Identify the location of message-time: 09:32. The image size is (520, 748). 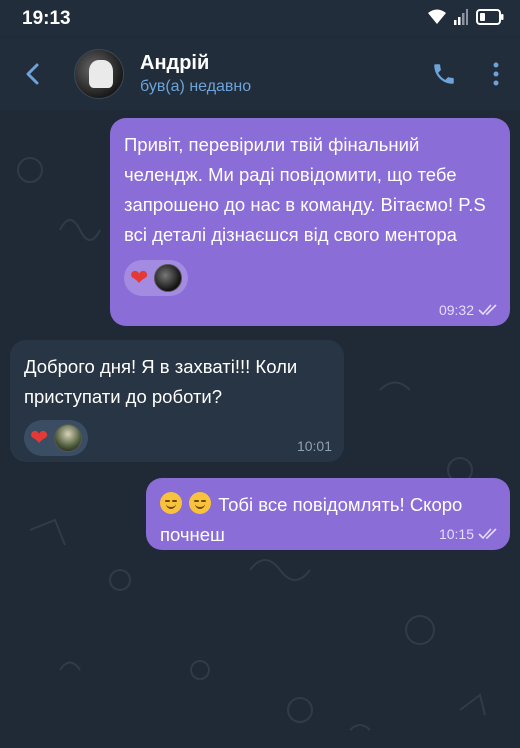
(456, 310).